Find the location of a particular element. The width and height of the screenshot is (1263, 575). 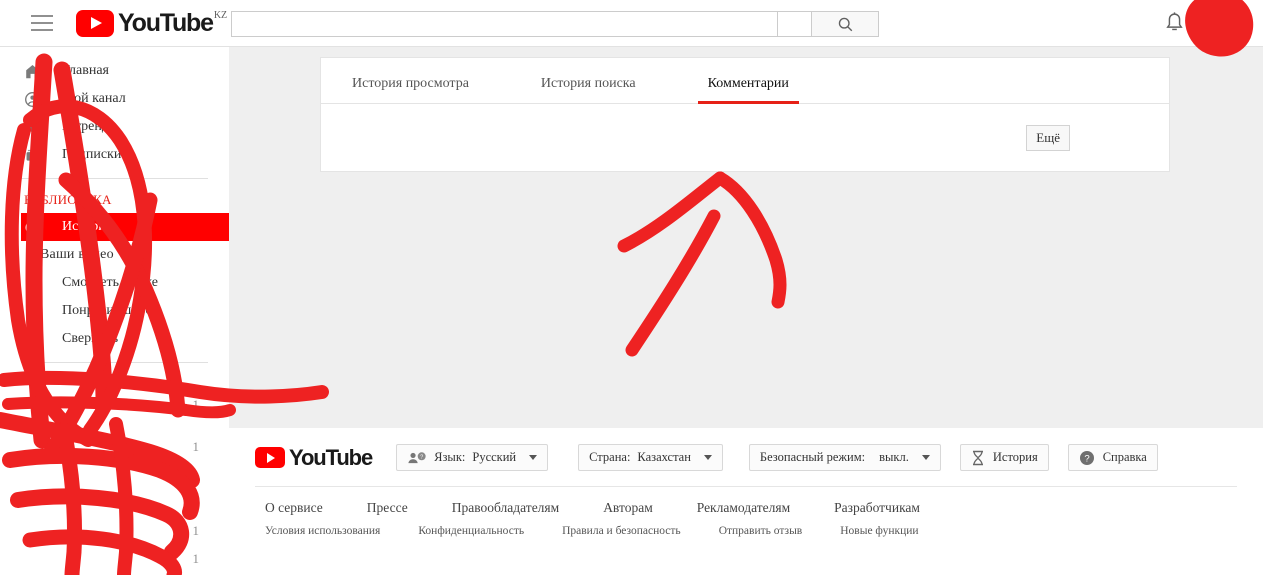

footer-logo-wordmark: YouTube is located at coordinates (331, 457).